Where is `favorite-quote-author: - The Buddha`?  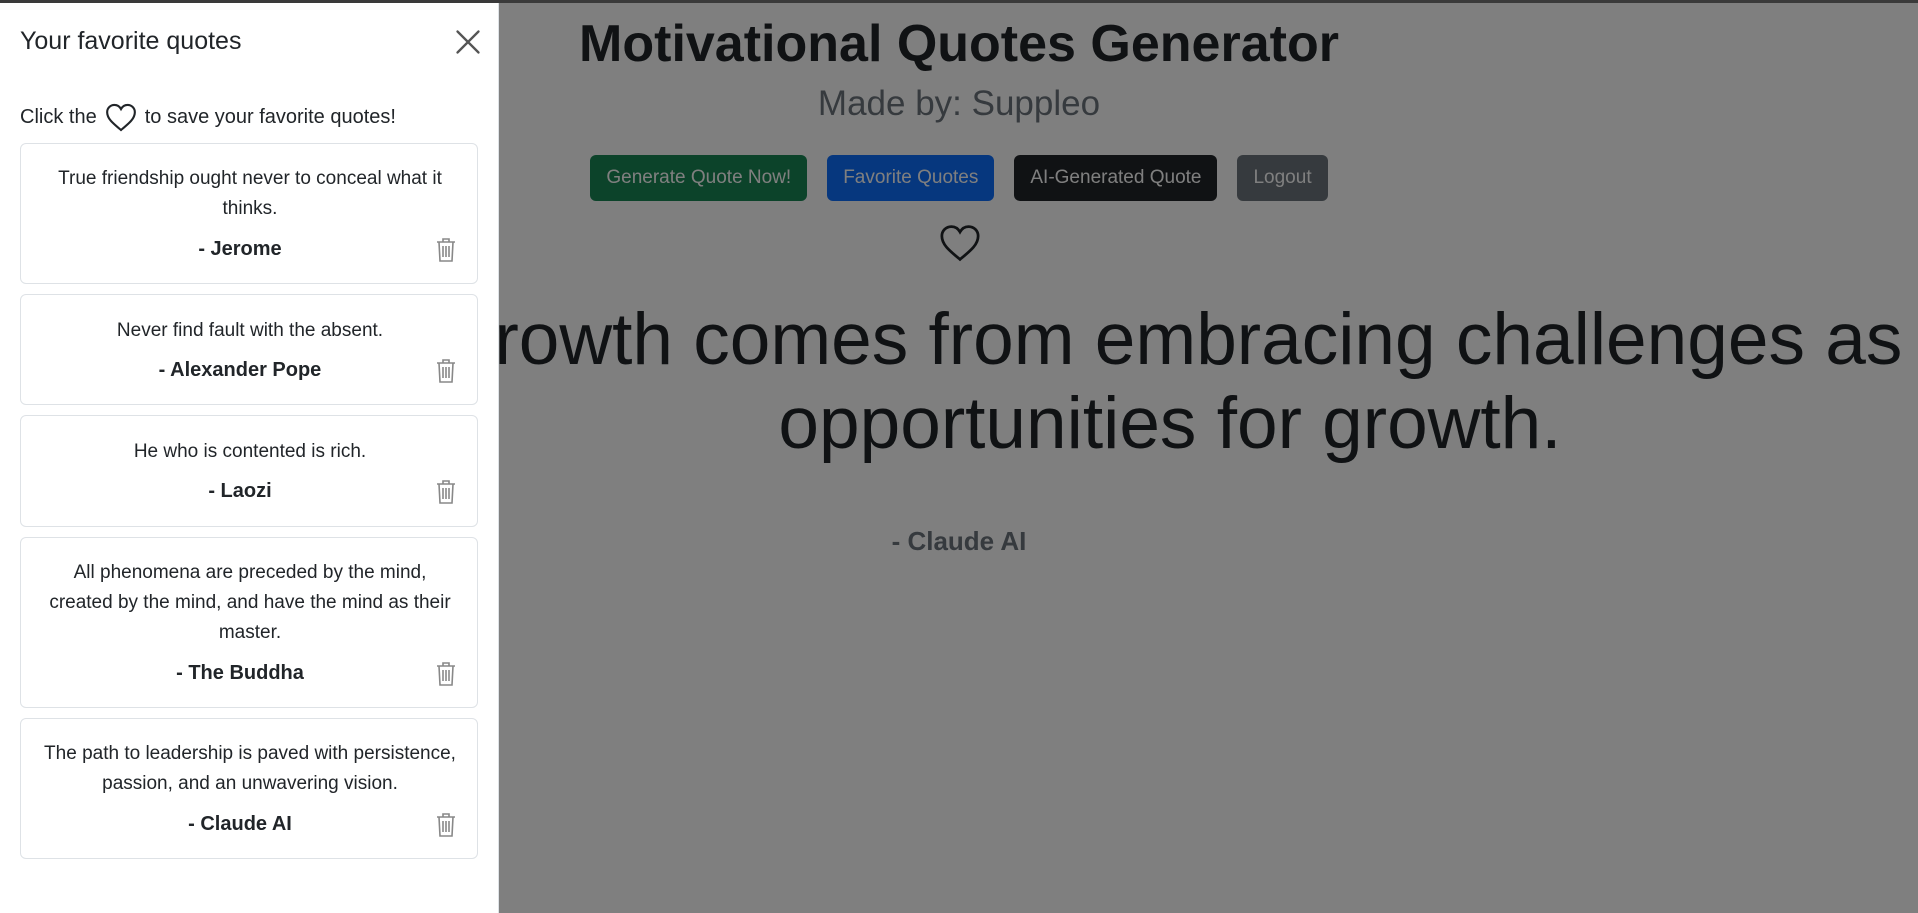 favorite-quote-author: - The Buddha is located at coordinates (240, 673).